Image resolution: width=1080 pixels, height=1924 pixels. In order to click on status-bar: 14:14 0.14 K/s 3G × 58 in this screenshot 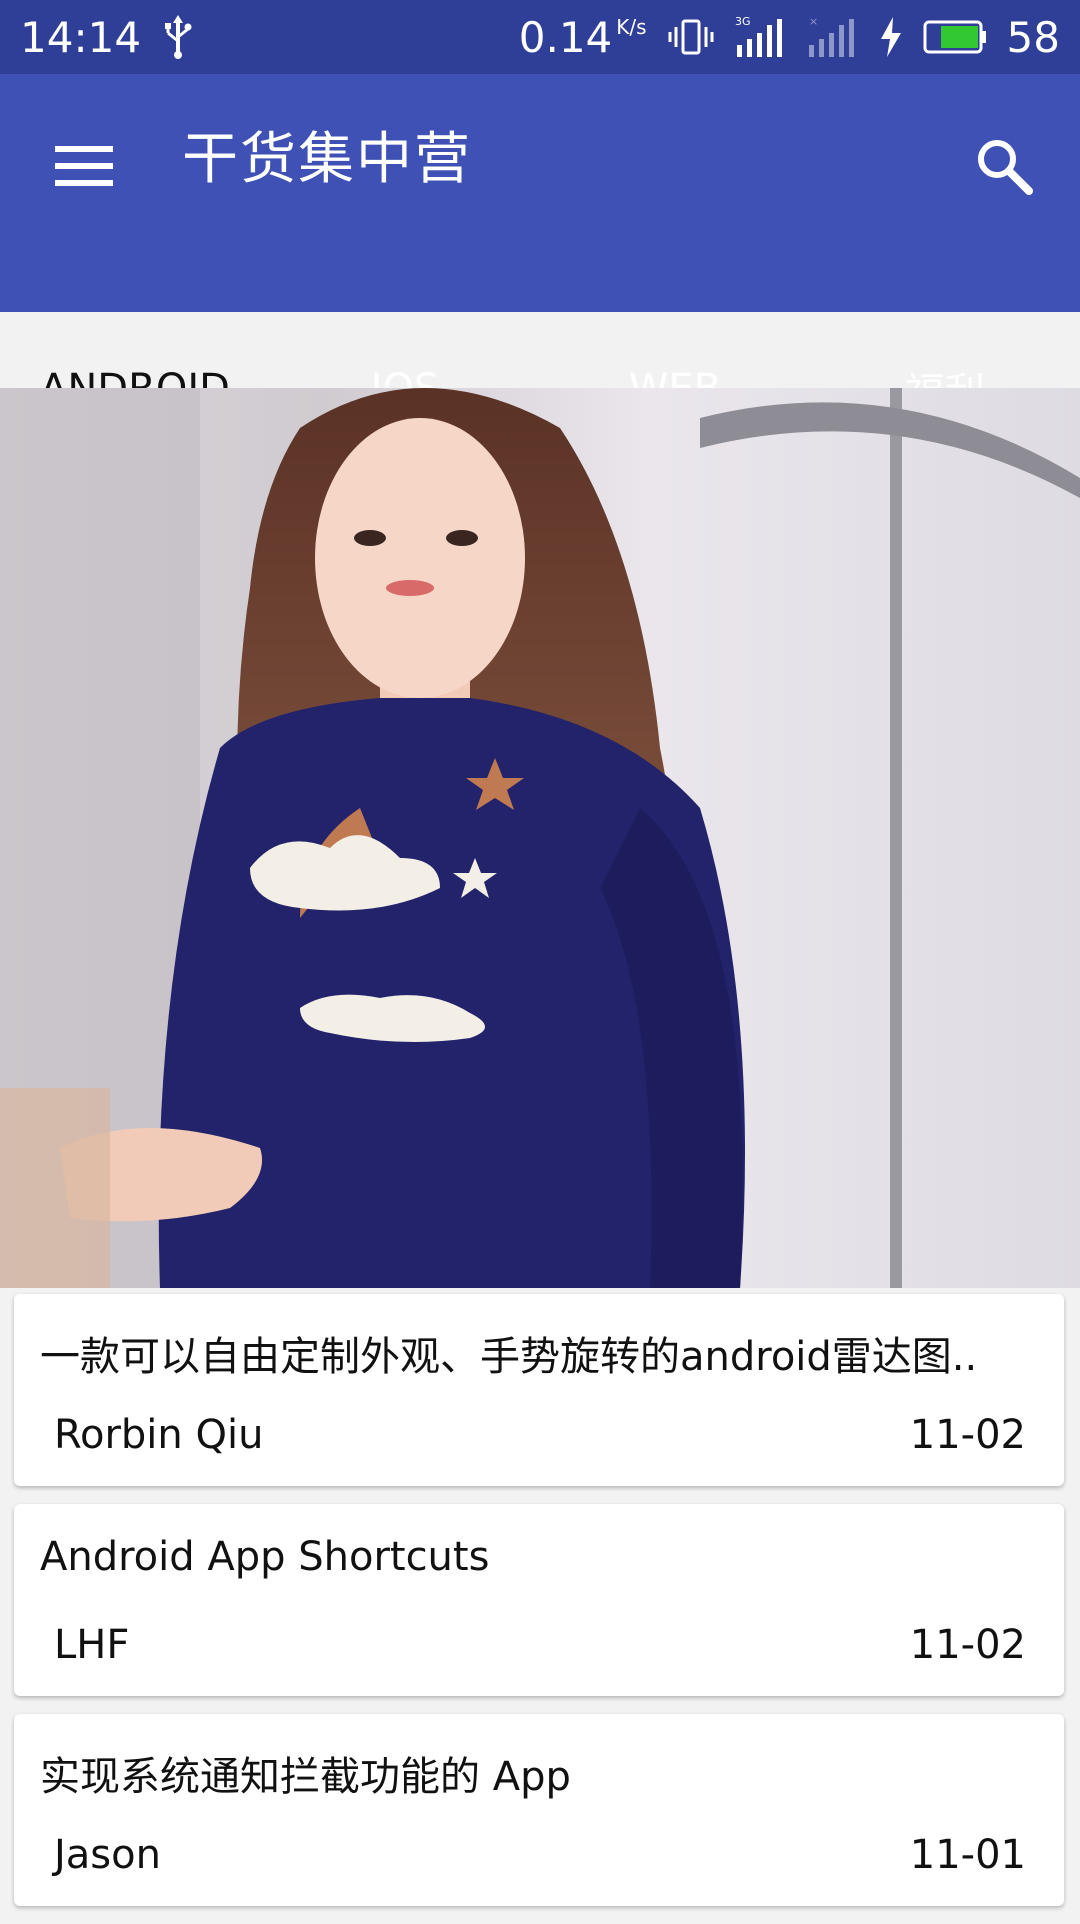, I will do `click(540, 37)`.